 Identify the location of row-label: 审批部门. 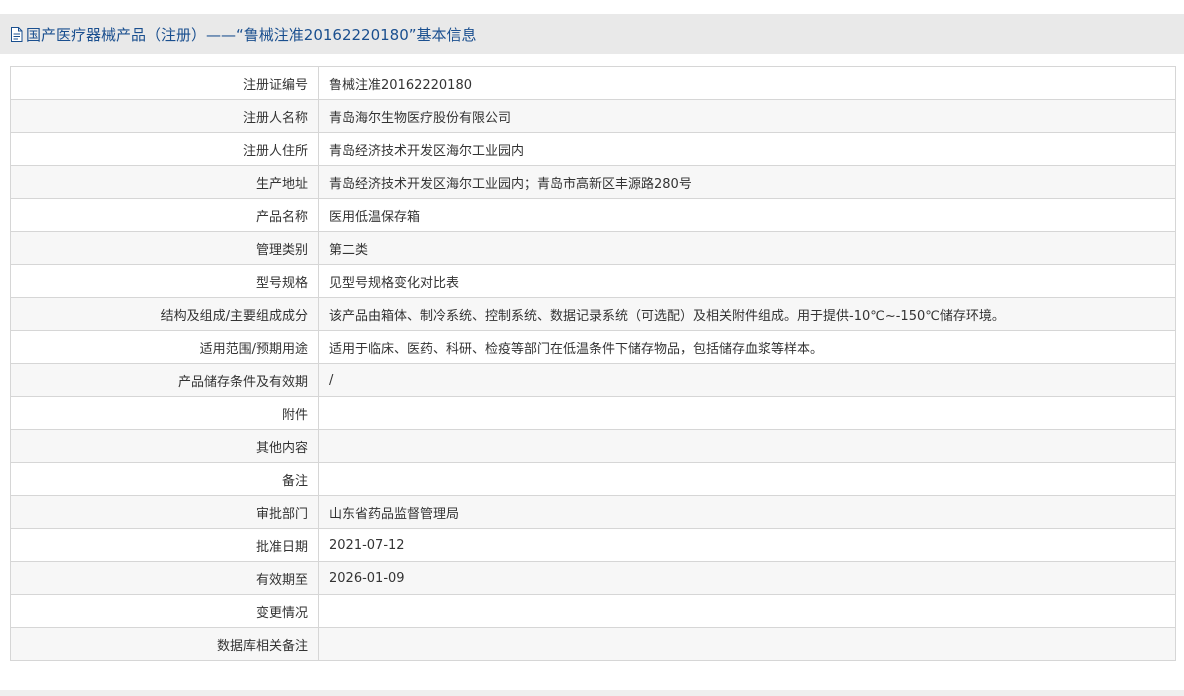
(164, 512).